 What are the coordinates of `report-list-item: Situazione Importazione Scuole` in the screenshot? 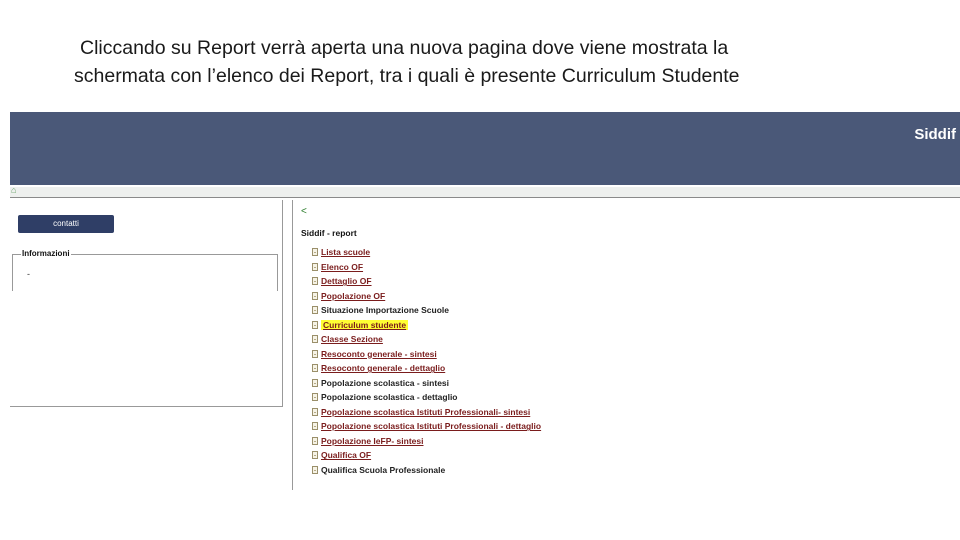 It's located at (426, 310).